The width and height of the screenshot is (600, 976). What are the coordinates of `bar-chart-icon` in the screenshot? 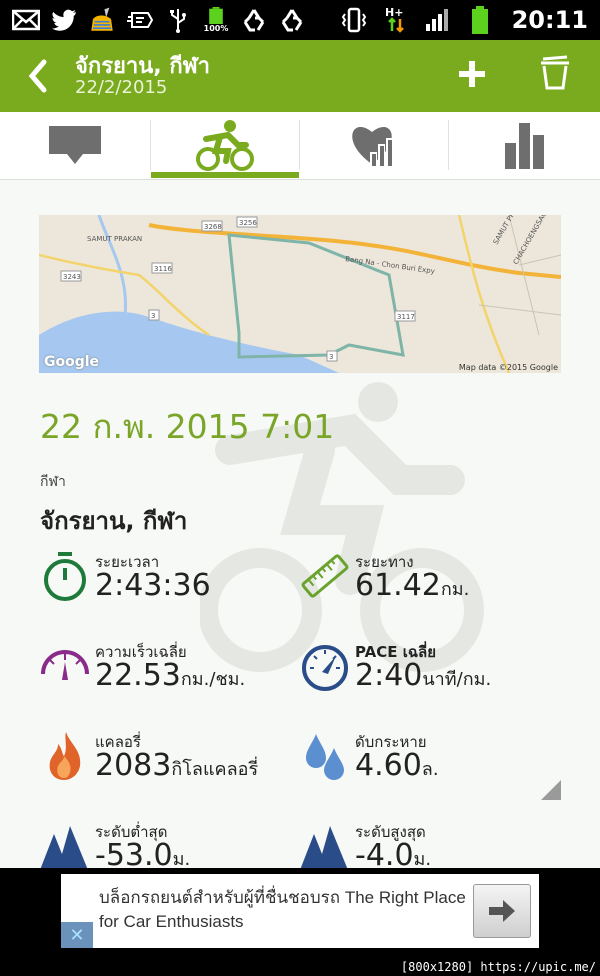 It's located at (524, 146).